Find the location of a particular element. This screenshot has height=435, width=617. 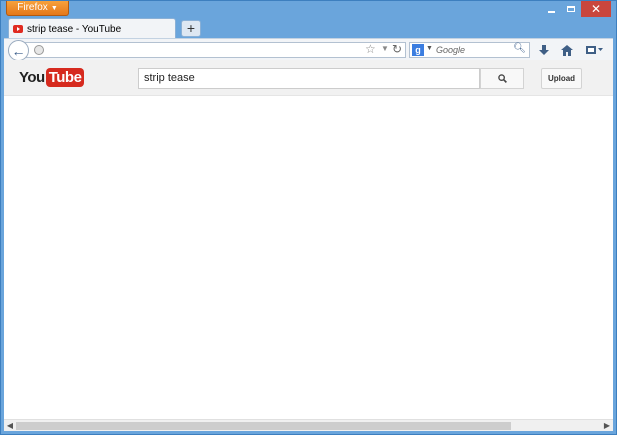

youtube-header: You Tube strip tease Upload is located at coordinates (308, 78).